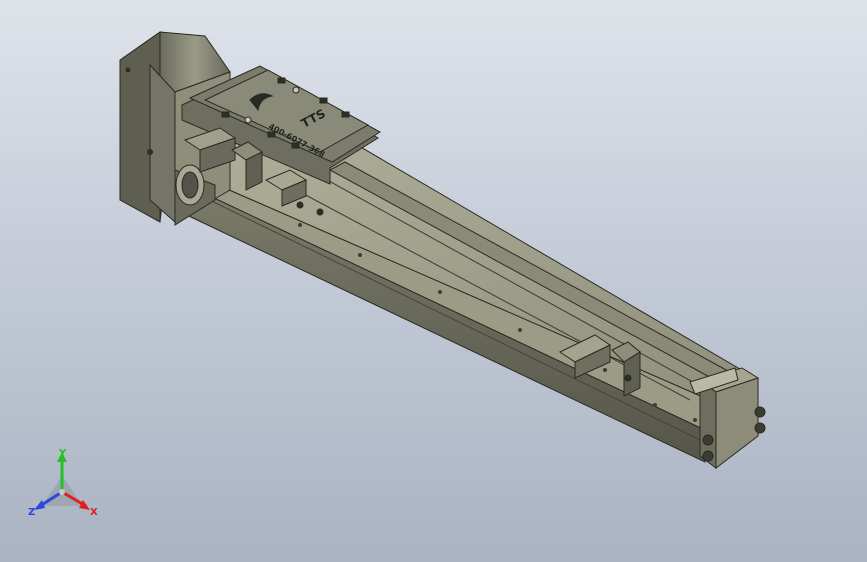  I want to click on triad-origin, so click(62, 492).